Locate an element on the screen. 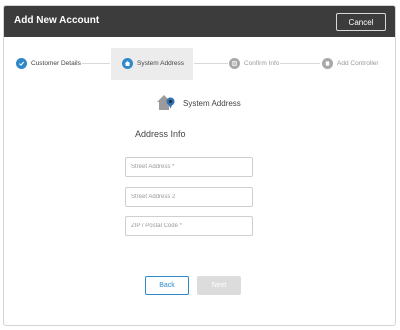 This screenshot has height=330, width=400. document-icon is located at coordinates (234, 63).